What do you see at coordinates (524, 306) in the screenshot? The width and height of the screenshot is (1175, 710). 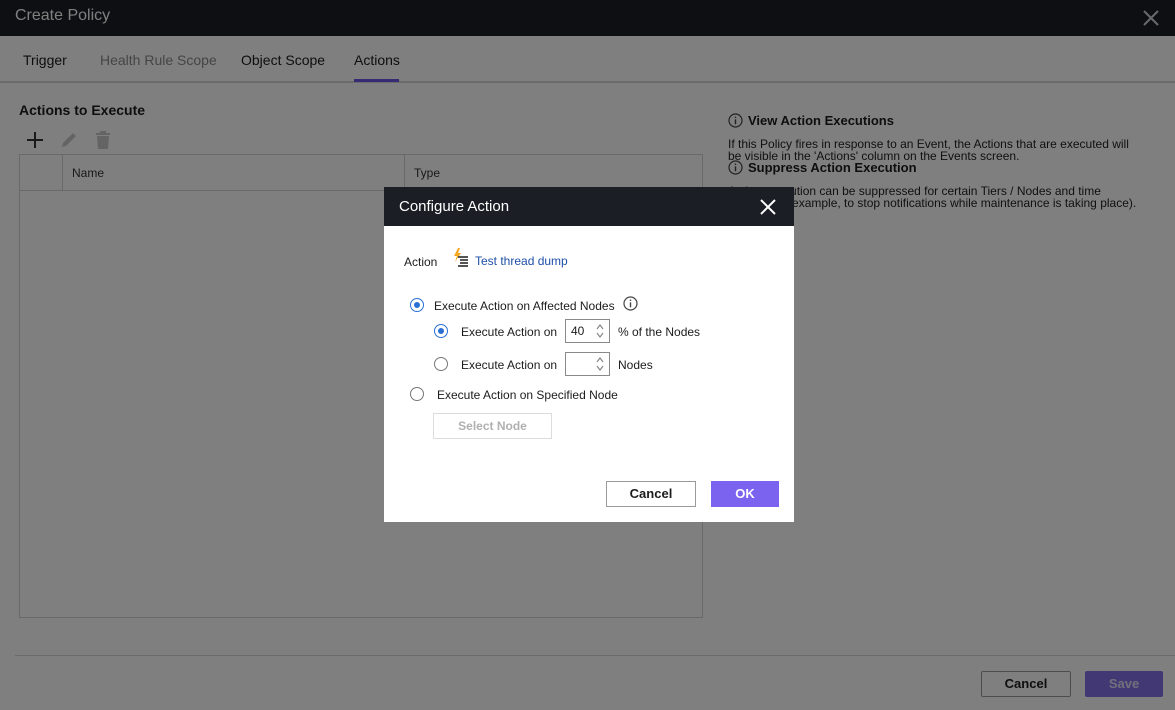 I see `affected-nodes-label: Execute Action on Affected Nodes` at bounding box center [524, 306].